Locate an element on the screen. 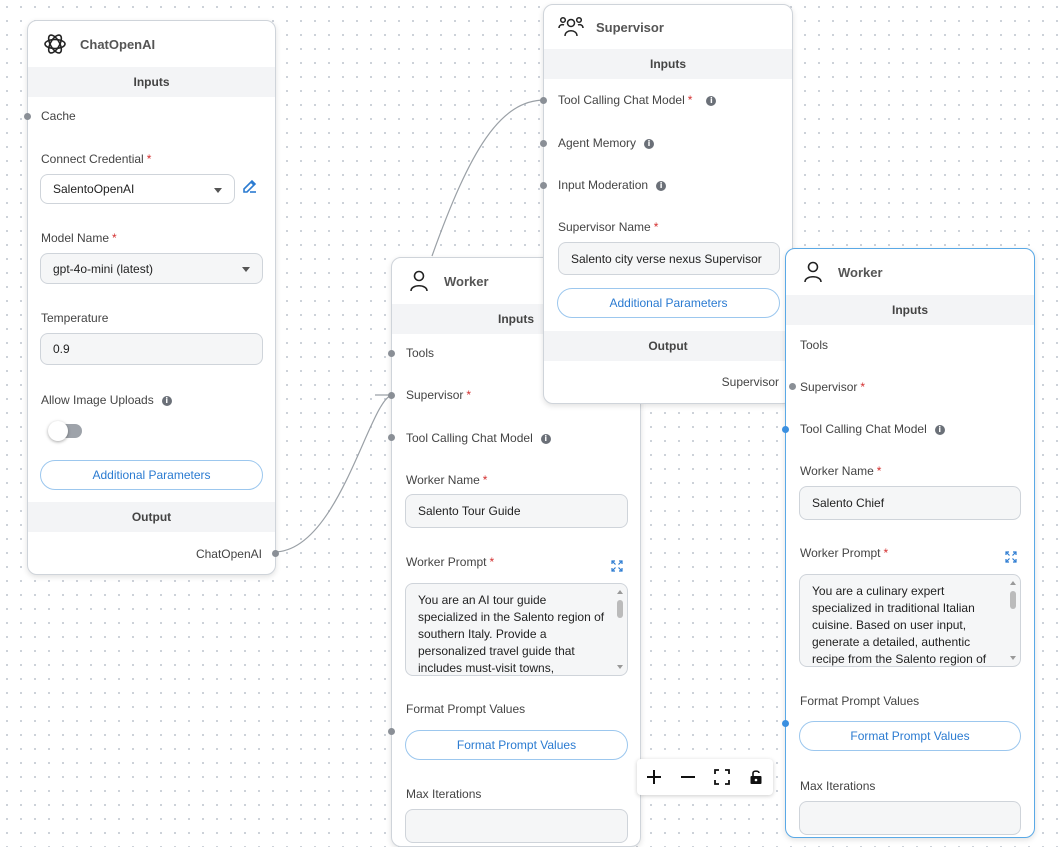 Image resolution: width=1062 pixels, height=847 pixels. toggle-knob is located at coordinates (58, 431).